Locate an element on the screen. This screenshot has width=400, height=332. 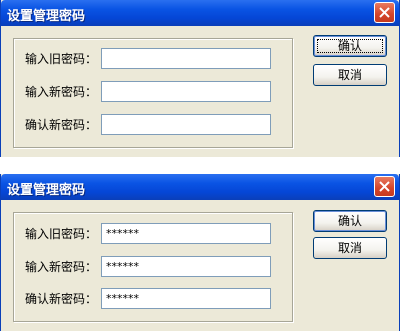
old-password-field: ****** is located at coordinates (186, 233).